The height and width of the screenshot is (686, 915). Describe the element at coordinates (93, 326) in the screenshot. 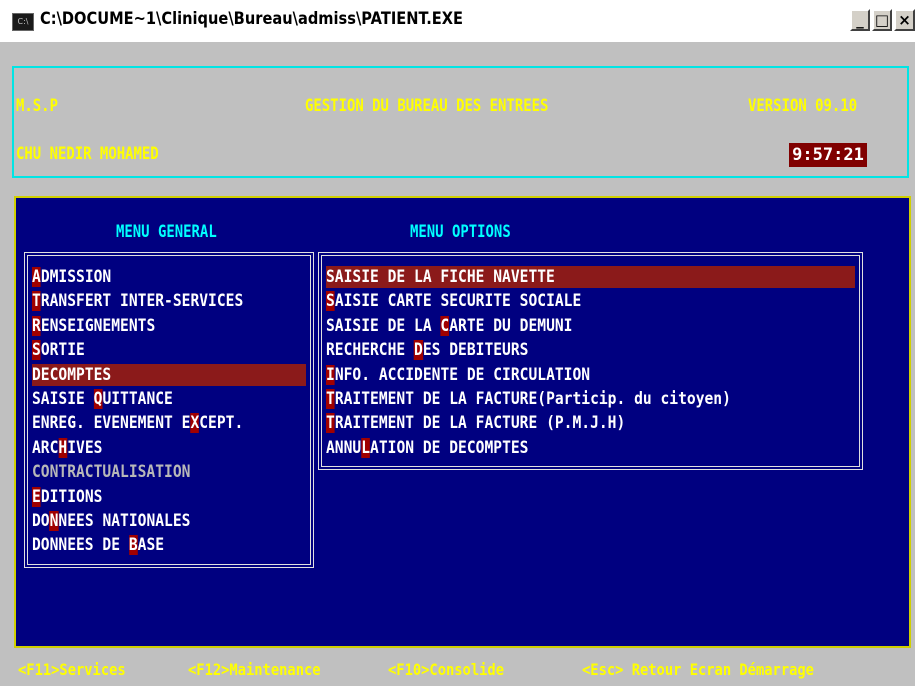

I see `menu-general-item: RENSEIGNEMENTS` at that location.